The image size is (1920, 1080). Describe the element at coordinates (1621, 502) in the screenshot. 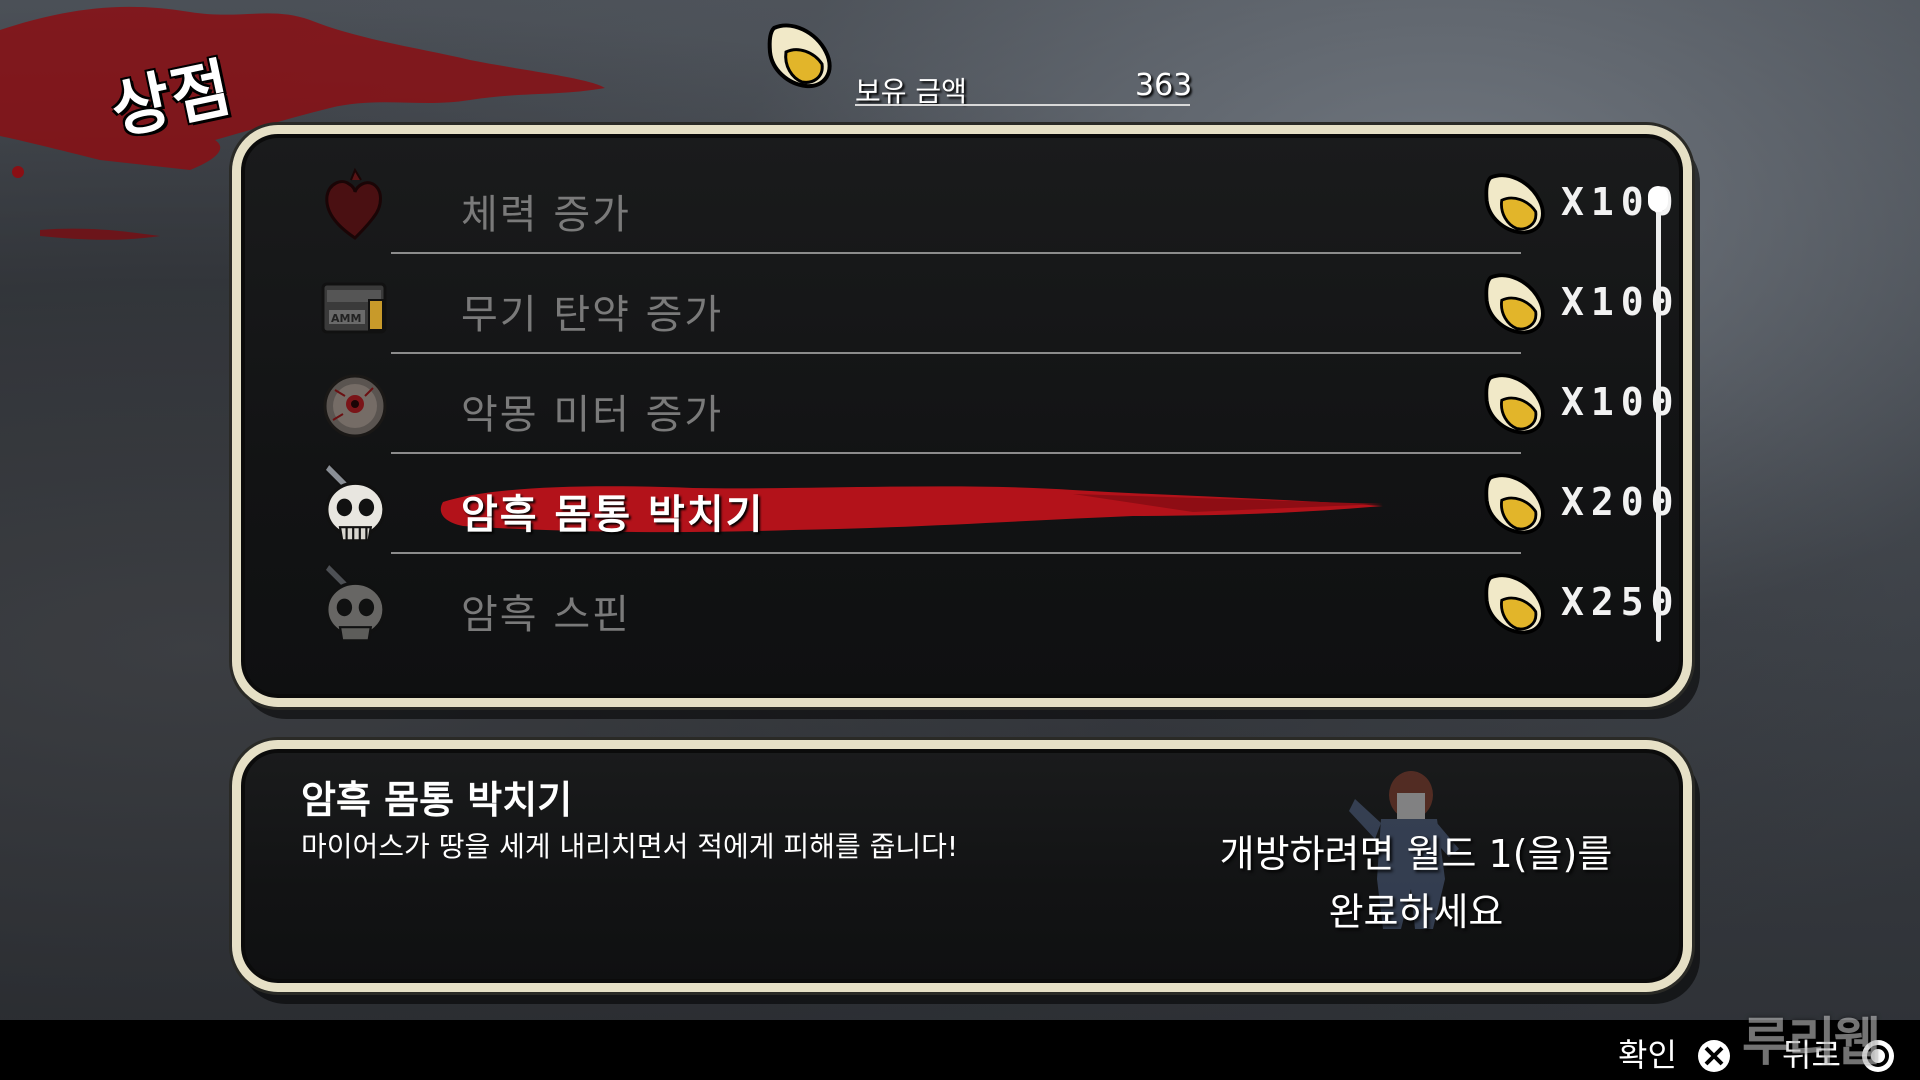

I see `item-price: X200` at that location.